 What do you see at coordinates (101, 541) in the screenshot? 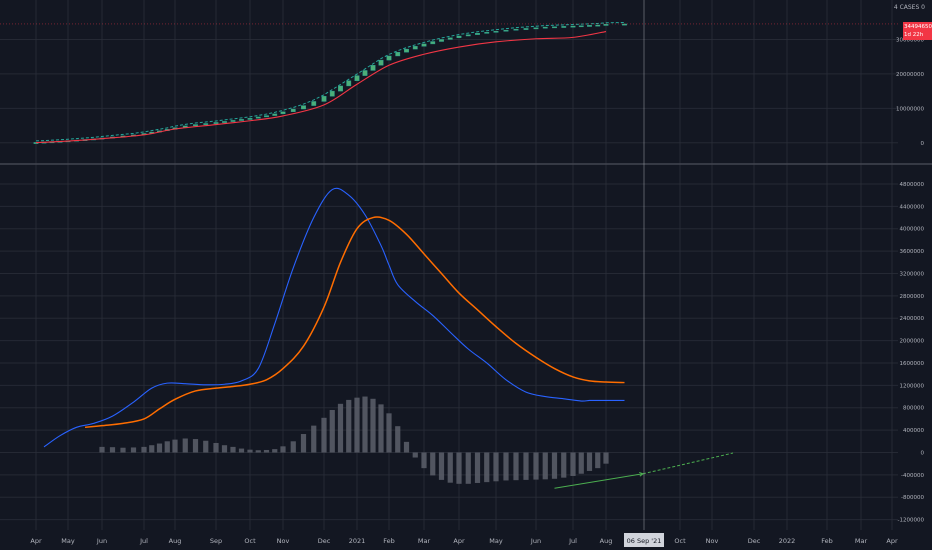
I see `x-tick-label: Jun` at bounding box center [101, 541].